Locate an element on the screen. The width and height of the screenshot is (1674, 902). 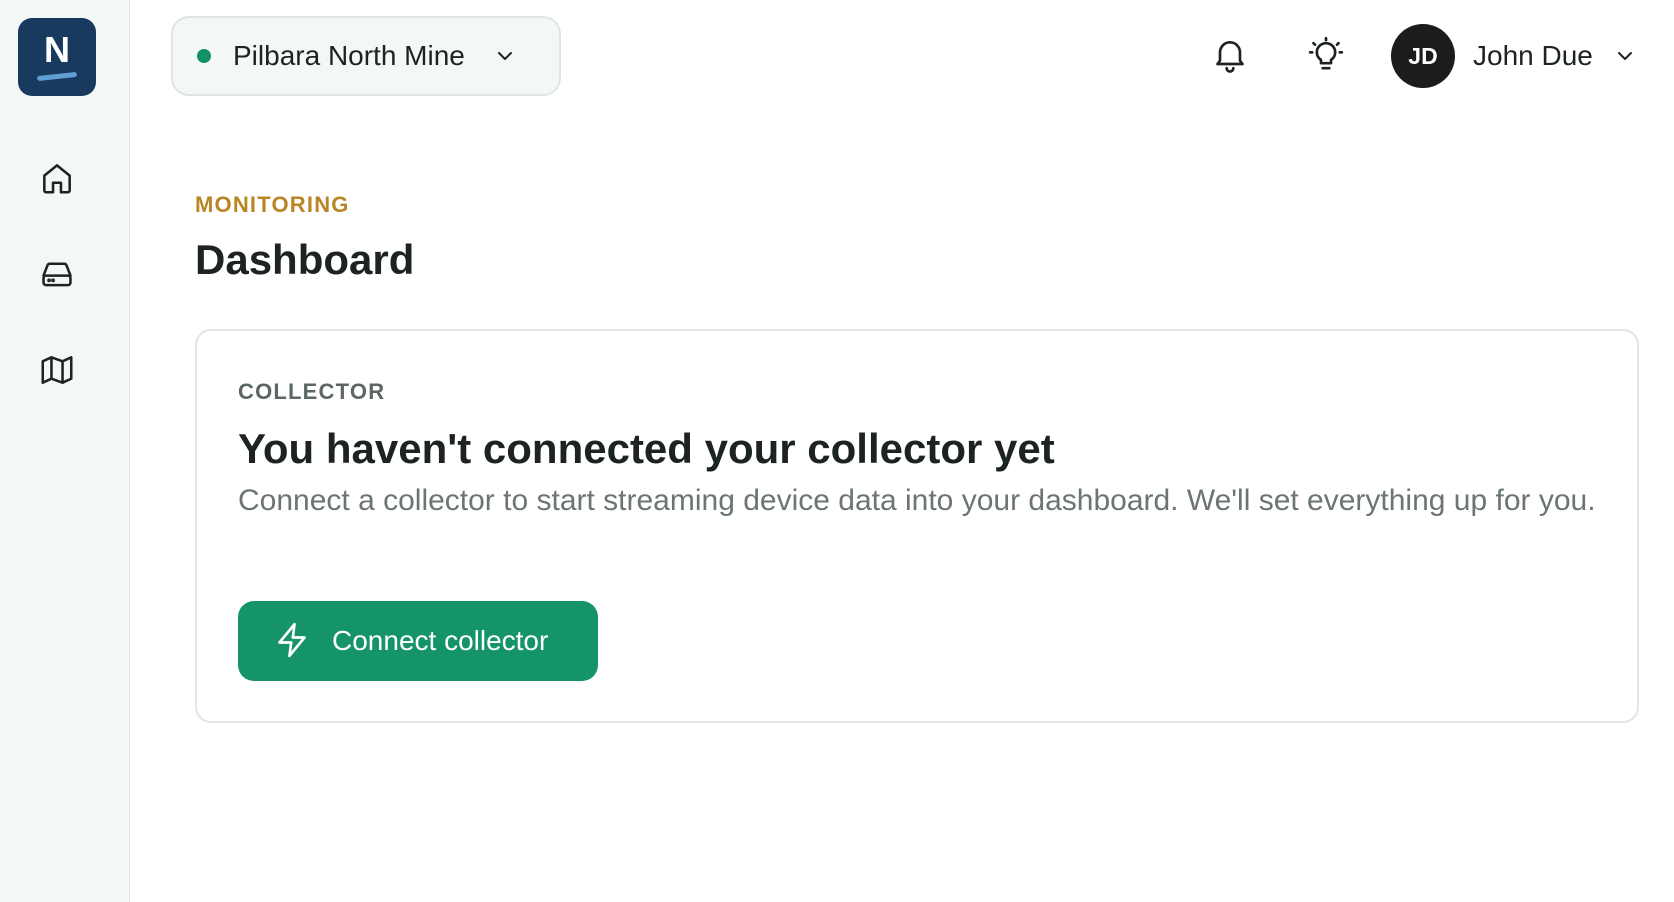
avatar: JD is located at coordinates (1423, 56).